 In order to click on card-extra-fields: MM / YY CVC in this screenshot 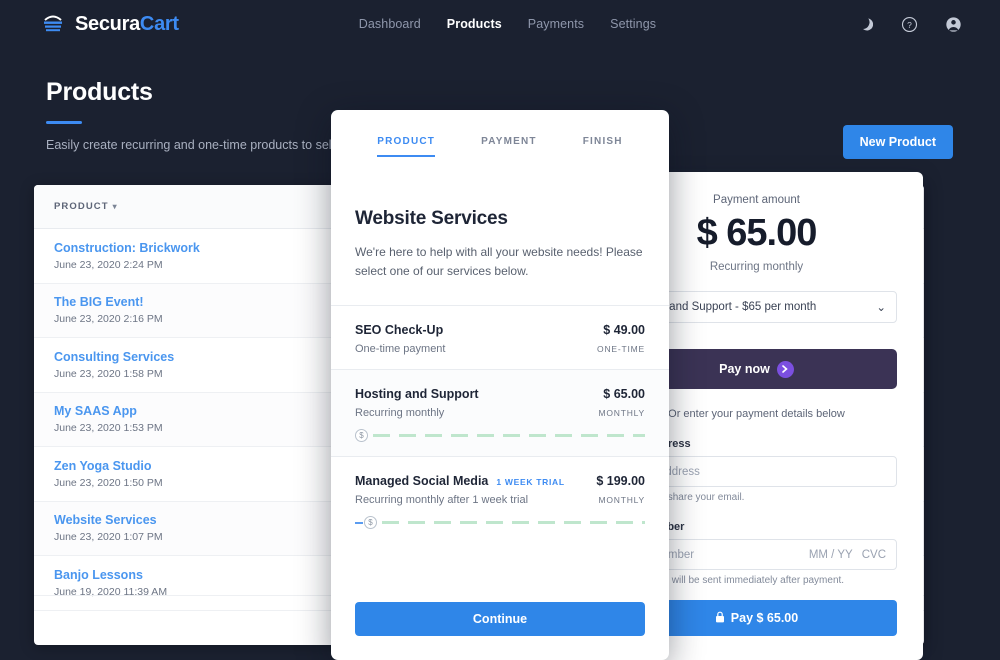, I will do `click(847, 555)`.